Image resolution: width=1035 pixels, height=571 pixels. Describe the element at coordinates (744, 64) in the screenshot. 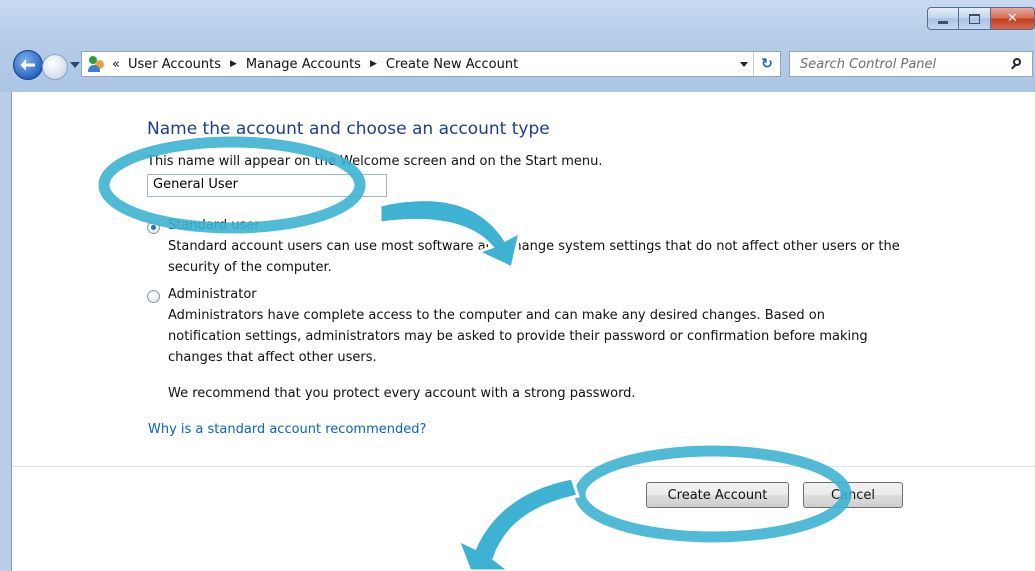

I see `address-dropdown-icon` at that location.